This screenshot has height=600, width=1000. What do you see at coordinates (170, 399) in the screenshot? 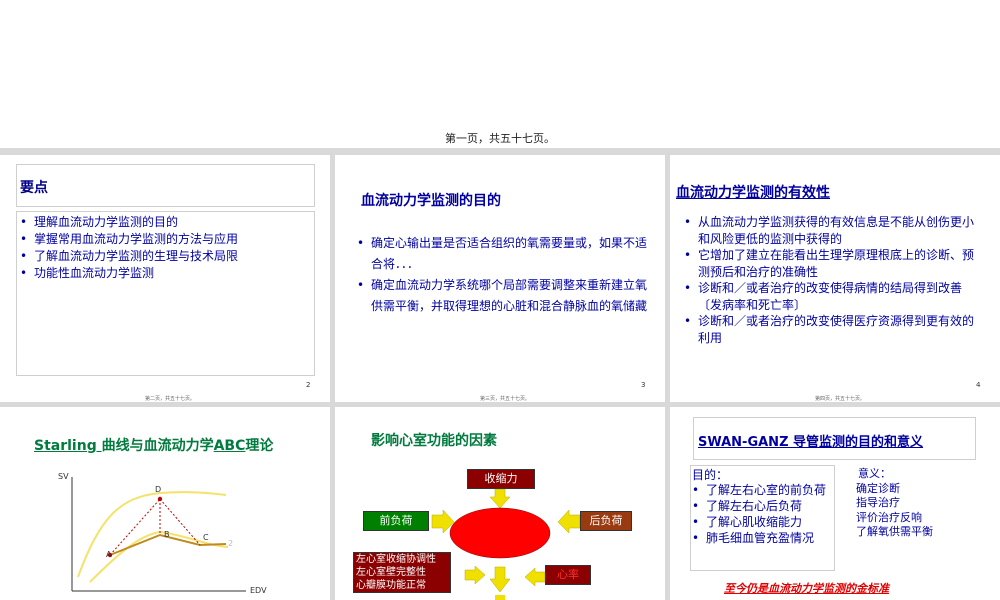
I see `slide-footer: 第二页，共五十七页。` at bounding box center [170, 399].